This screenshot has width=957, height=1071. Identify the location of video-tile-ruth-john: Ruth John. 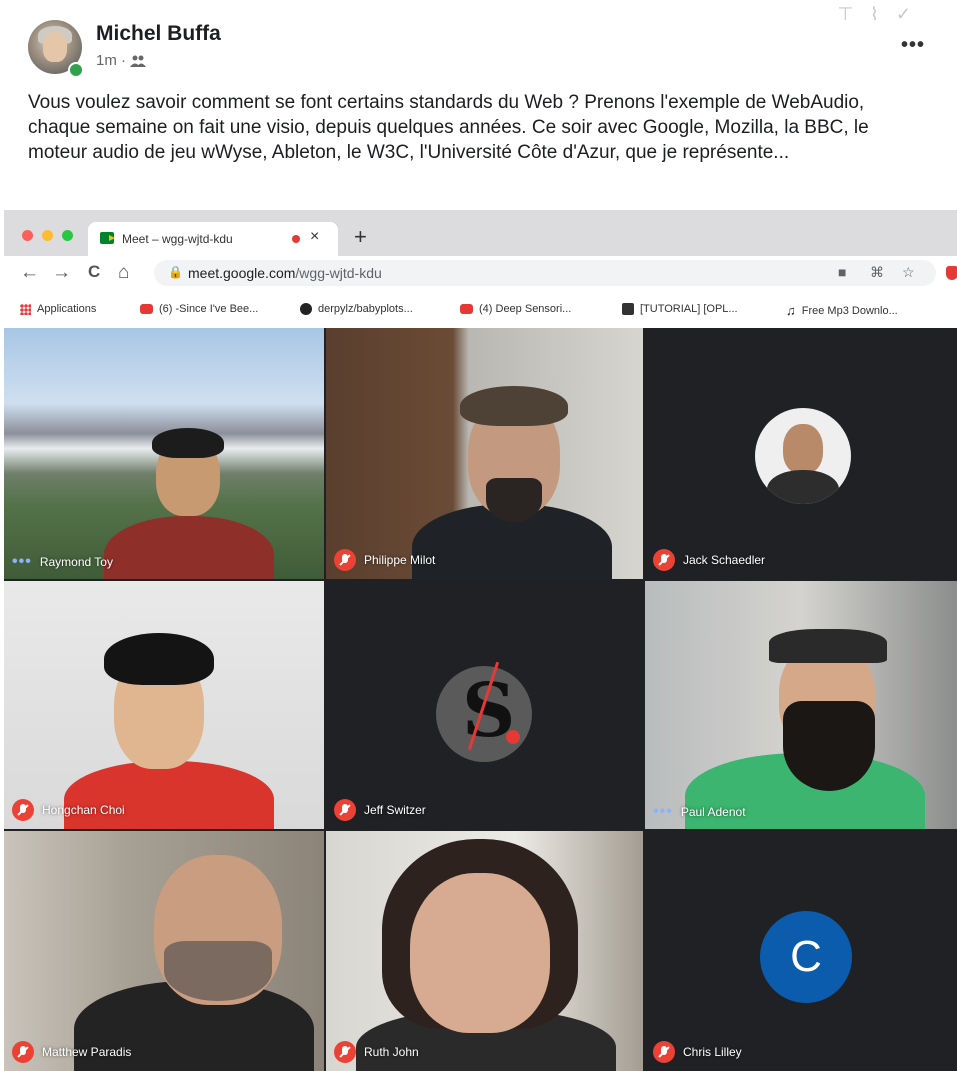
(484, 951).